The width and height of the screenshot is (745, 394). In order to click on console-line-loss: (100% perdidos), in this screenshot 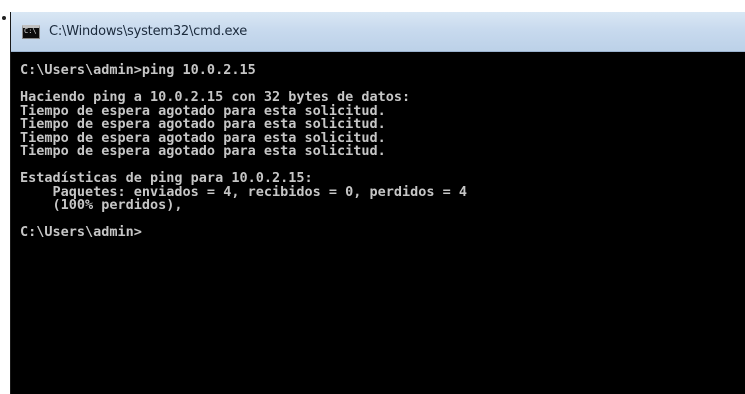, I will do `click(101, 205)`.